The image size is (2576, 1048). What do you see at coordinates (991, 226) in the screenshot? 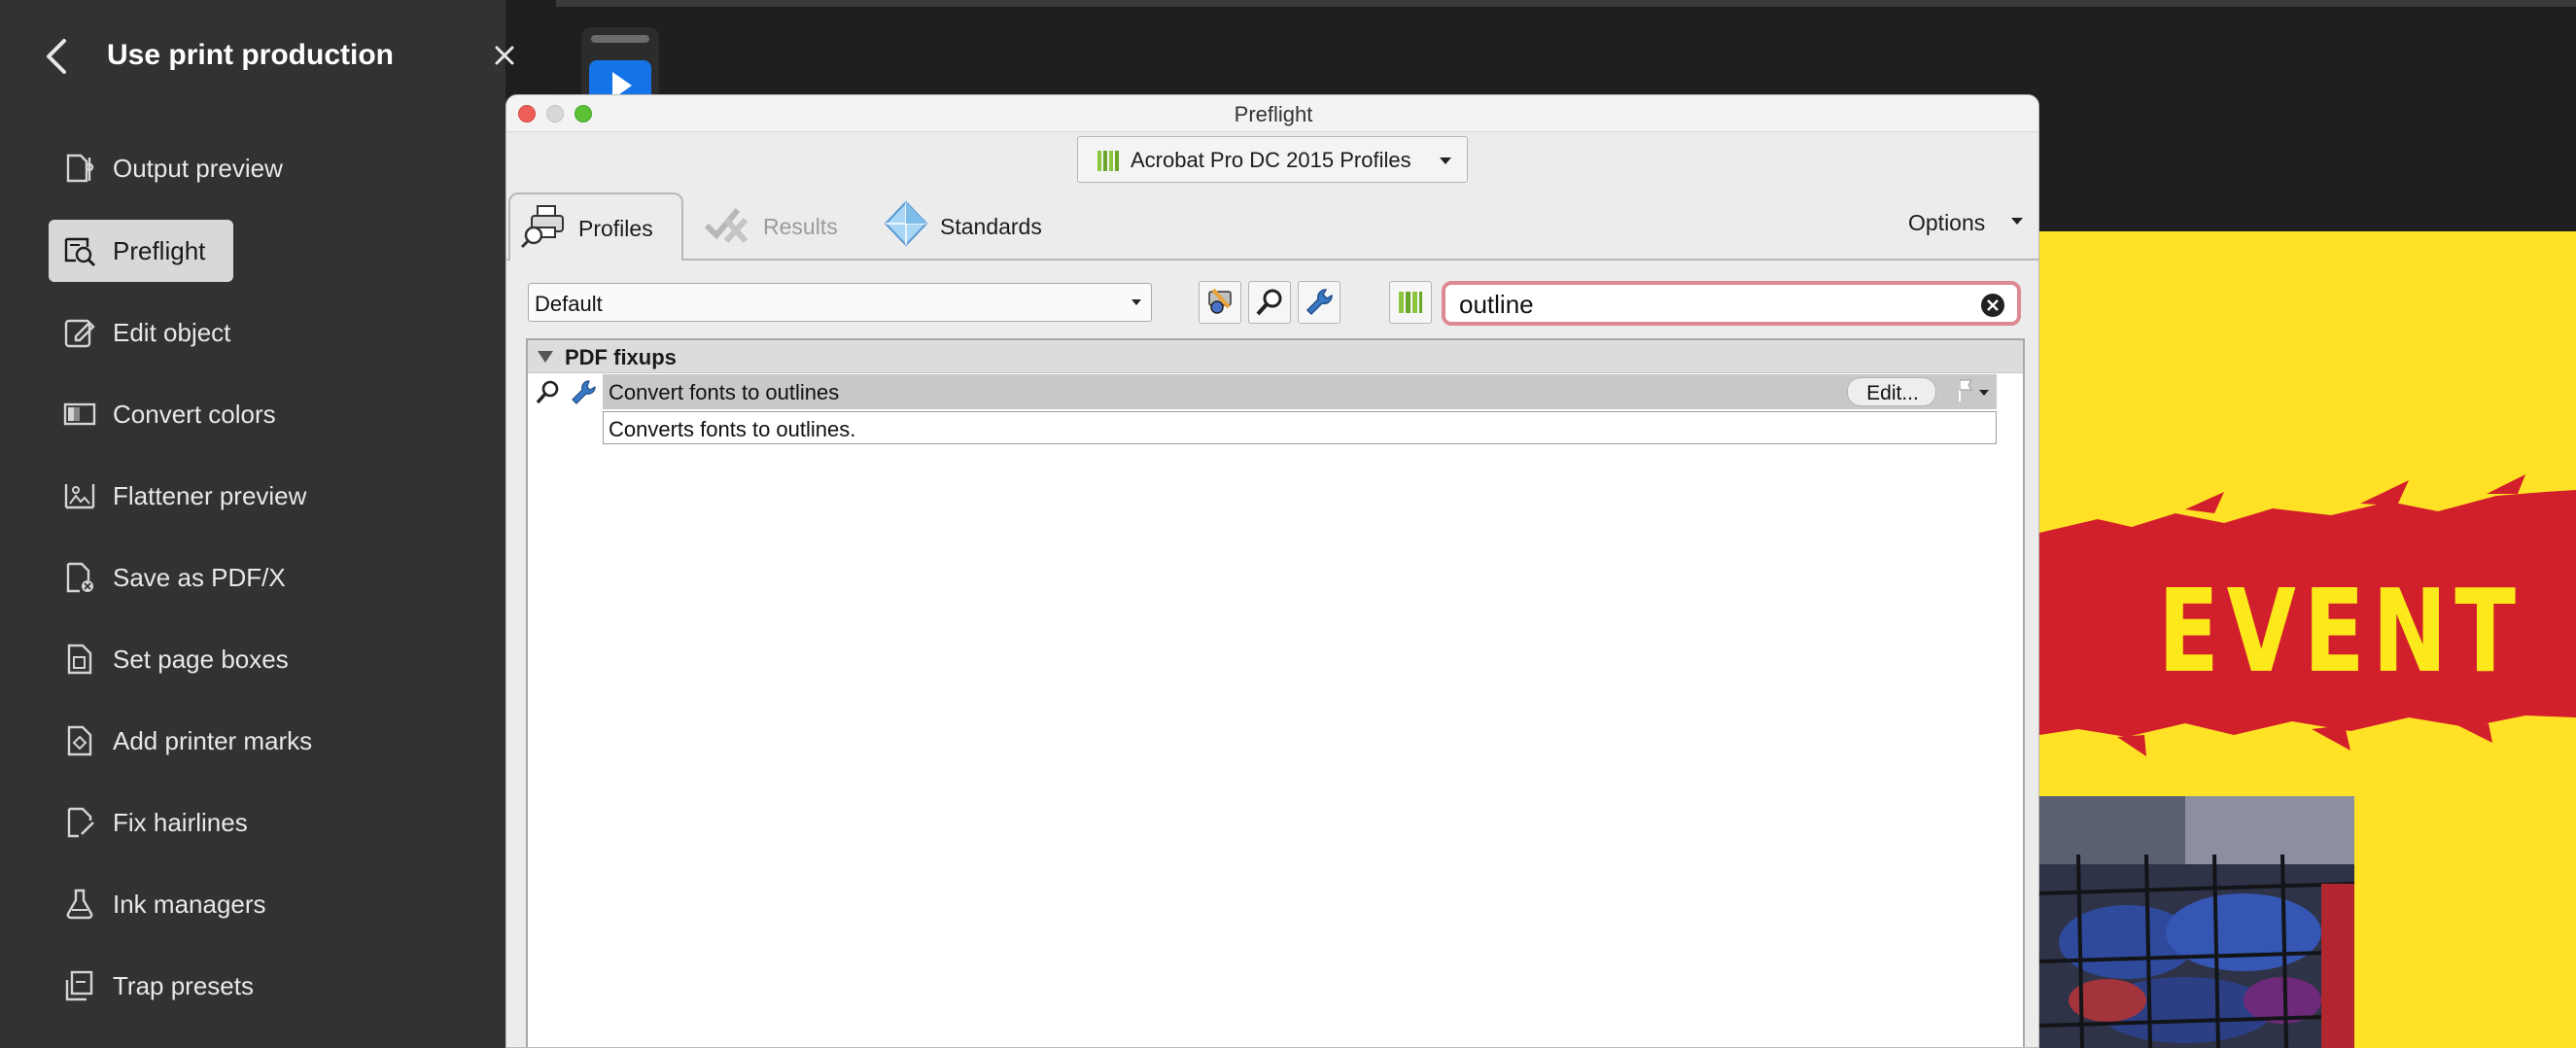
I see `tab-label: Standards` at bounding box center [991, 226].